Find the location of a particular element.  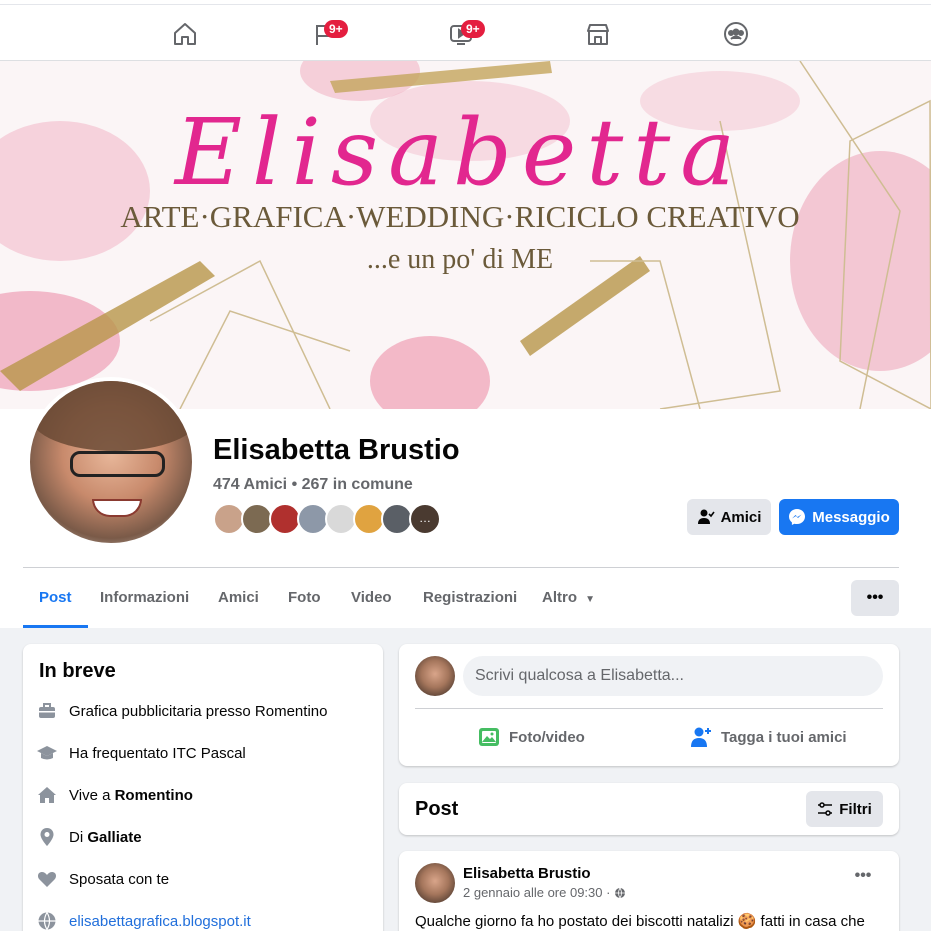

nav-watch-button: 9+ is located at coordinates (463, 34).